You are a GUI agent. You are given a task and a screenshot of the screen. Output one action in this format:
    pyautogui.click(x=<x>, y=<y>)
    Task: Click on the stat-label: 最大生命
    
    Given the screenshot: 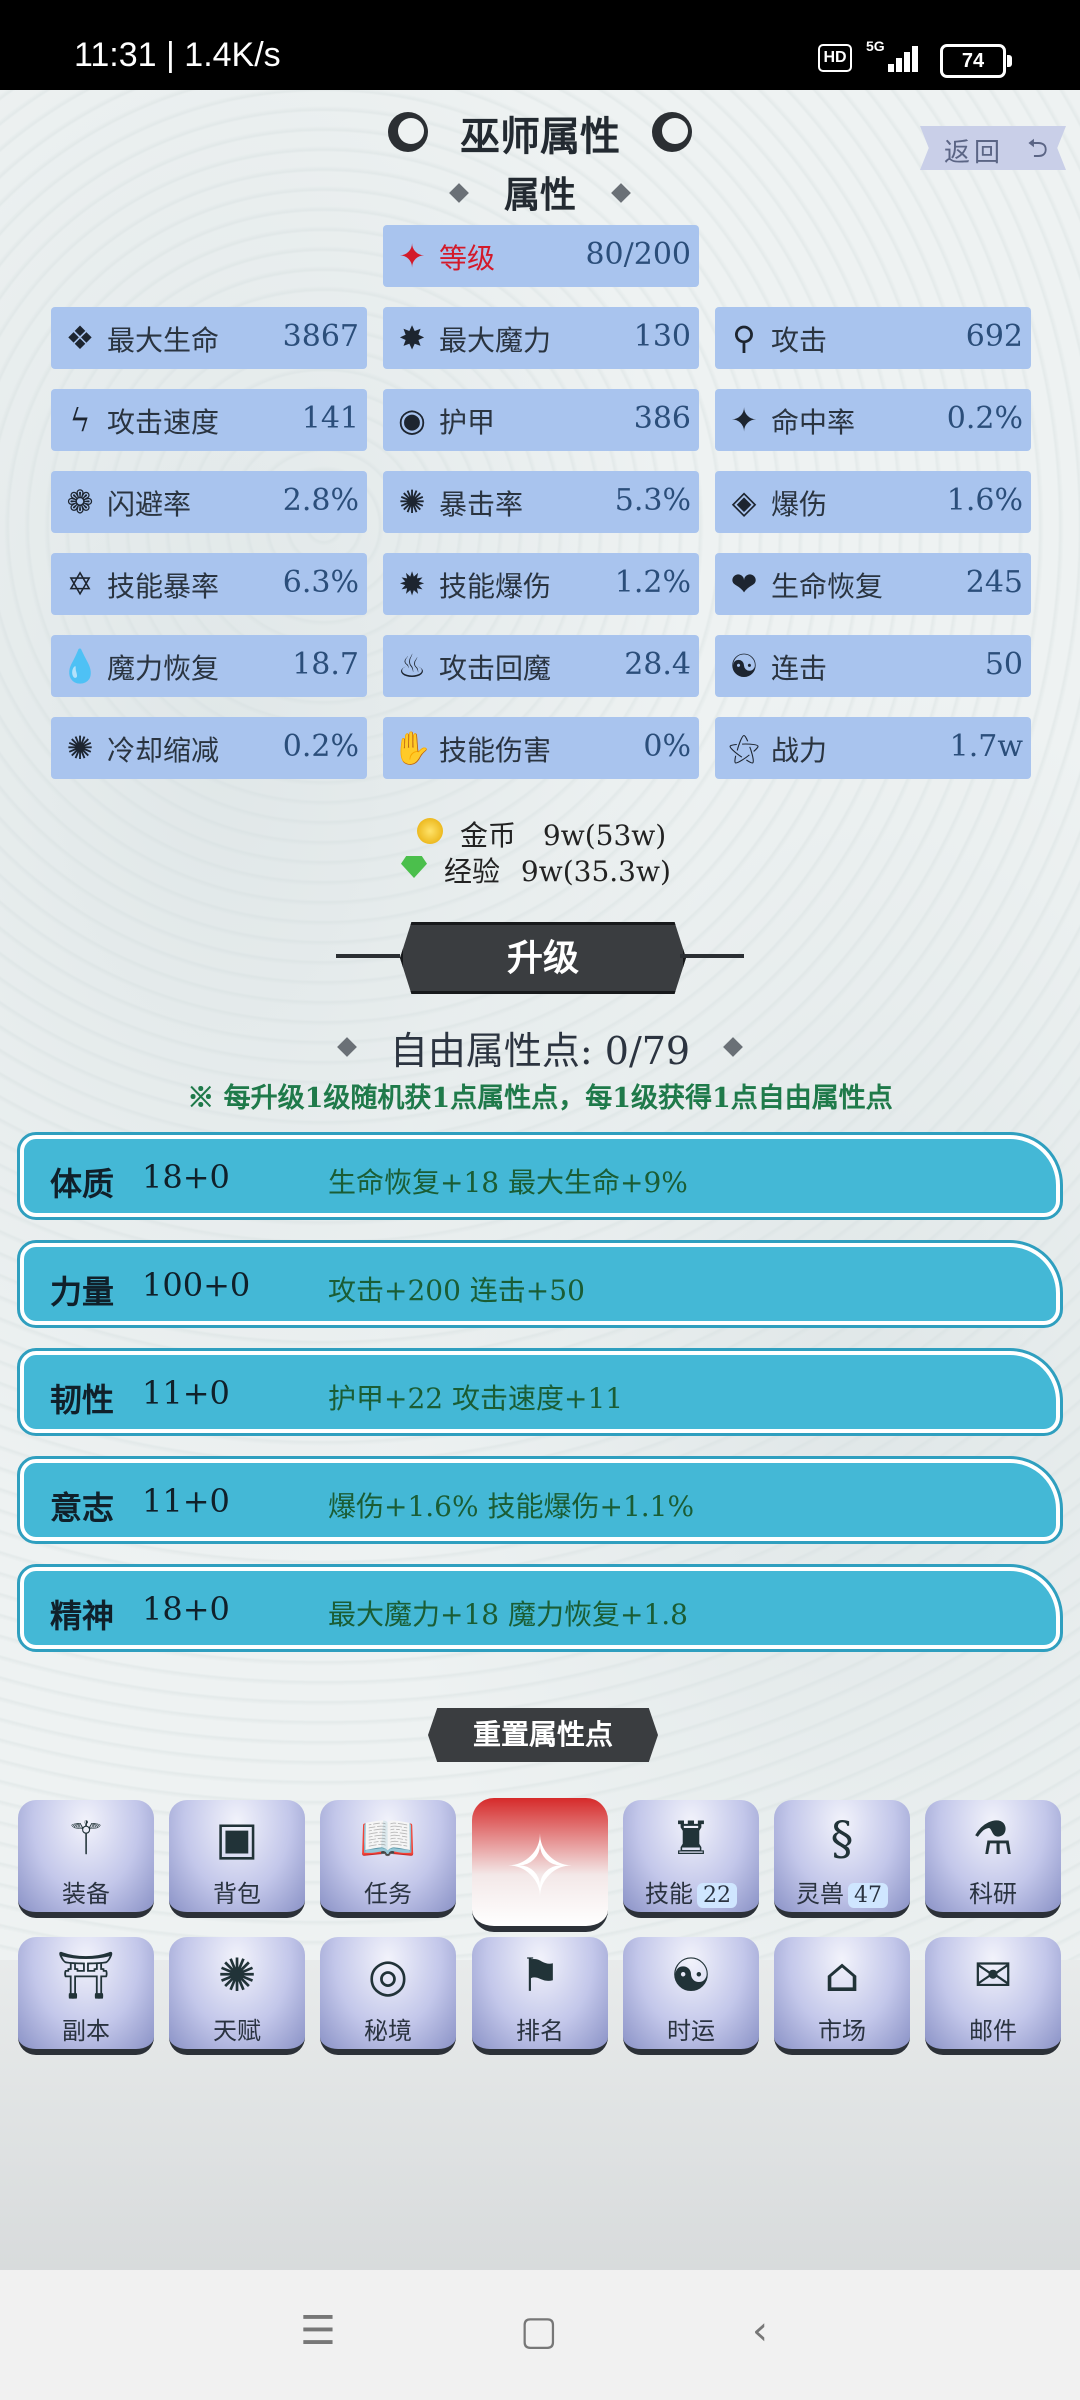 What is the action you would take?
    pyautogui.click(x=163, y=340)
    